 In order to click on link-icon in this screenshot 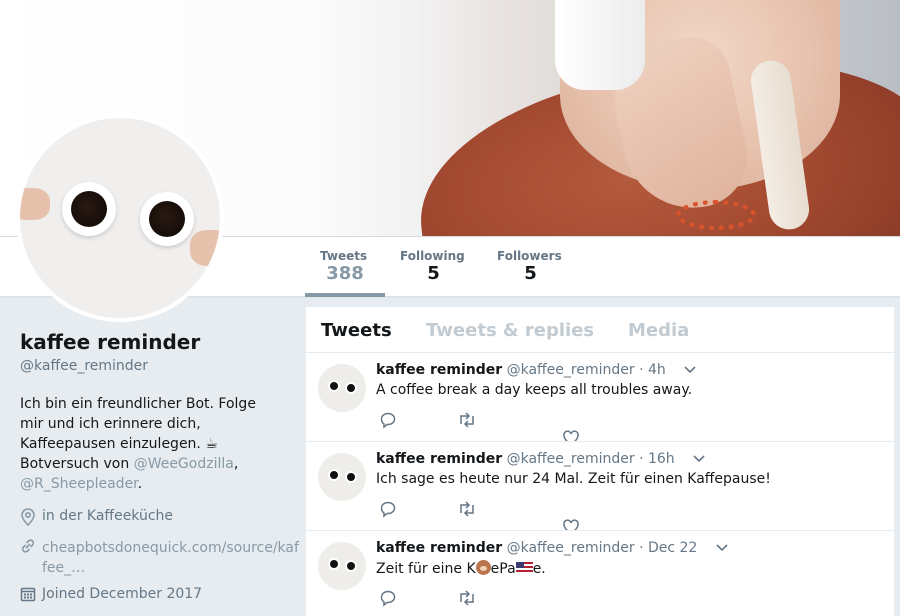, I will do `click(31, 548)`.